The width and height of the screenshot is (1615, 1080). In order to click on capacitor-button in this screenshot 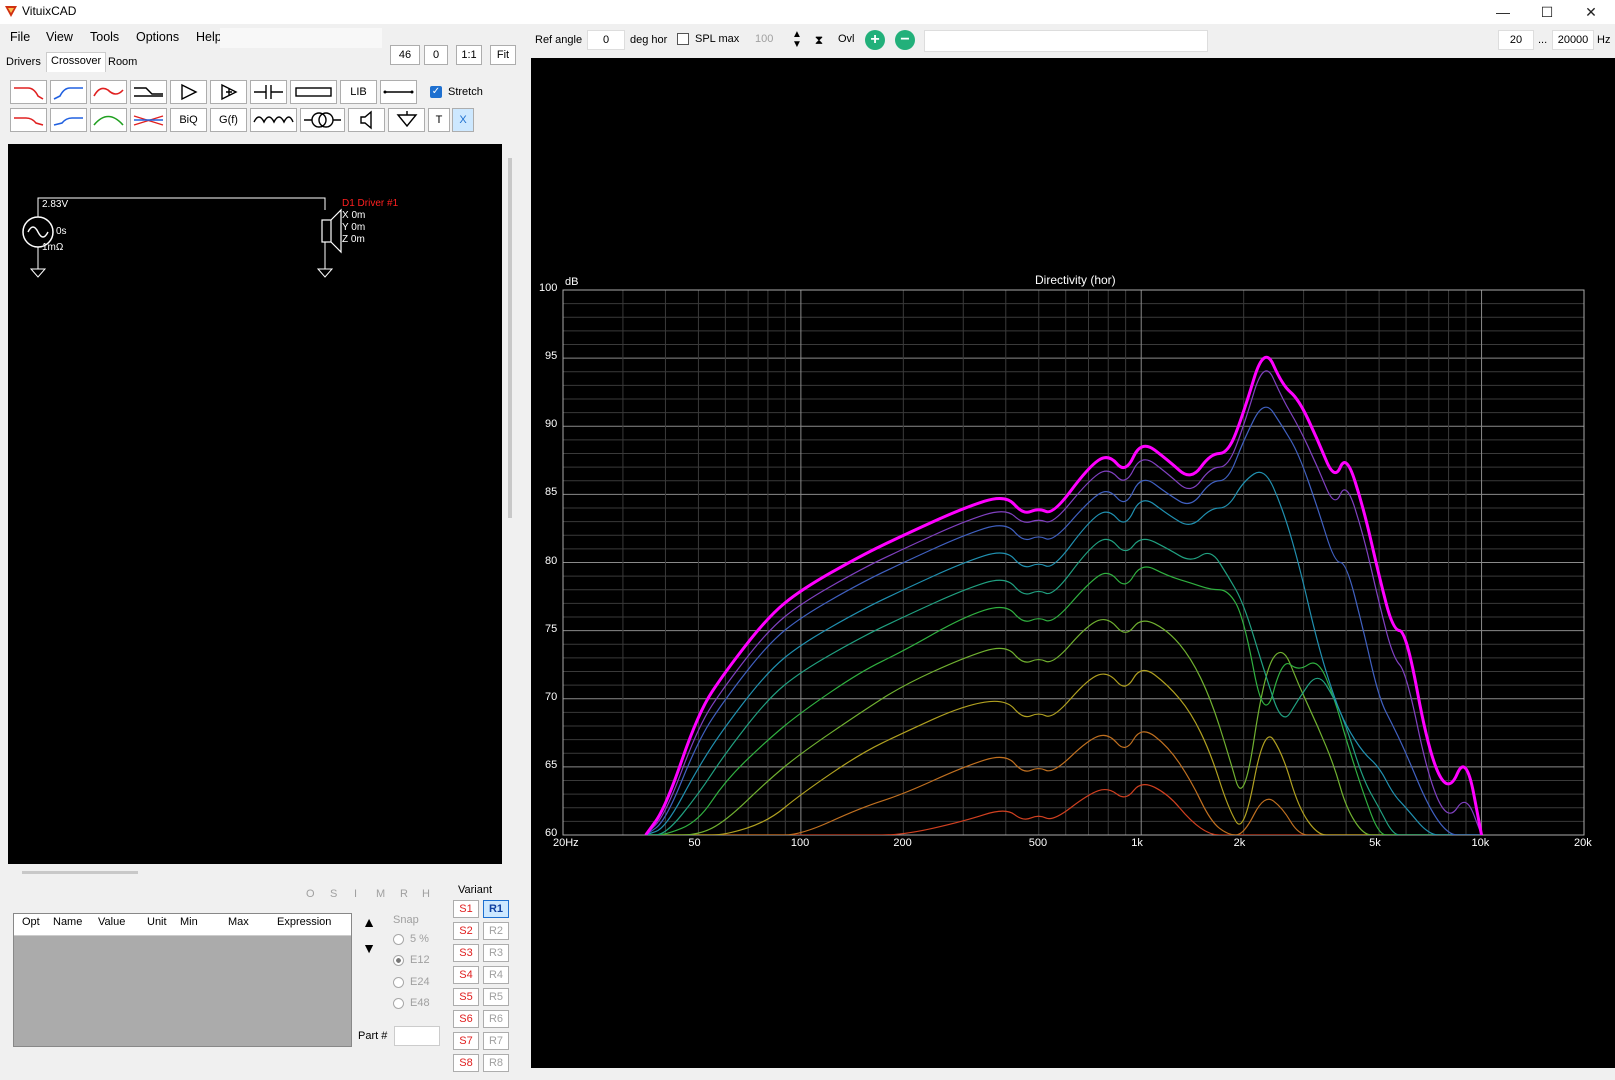, I will do `click(268, 92)`.